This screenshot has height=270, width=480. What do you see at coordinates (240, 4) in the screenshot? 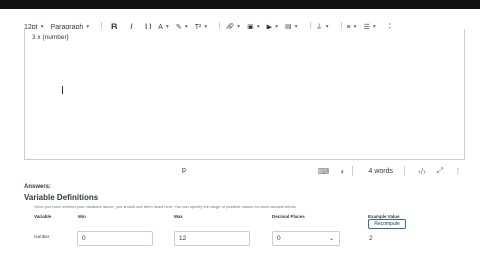
I see `top-bar` at bounding box center [240, 4].